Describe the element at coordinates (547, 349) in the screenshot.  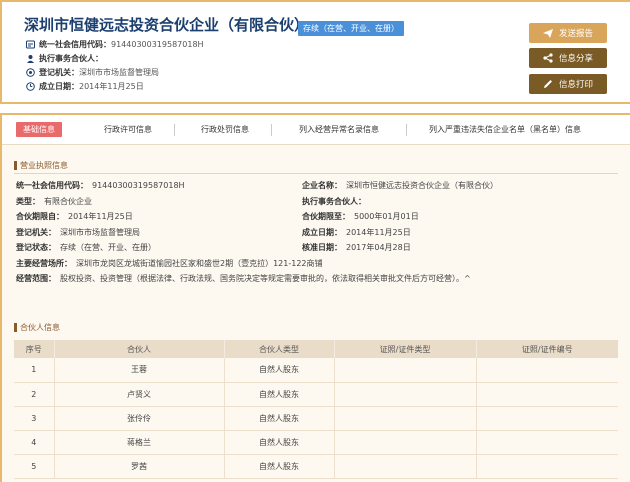
I see `column-header: 证照/证件编号` at that location.